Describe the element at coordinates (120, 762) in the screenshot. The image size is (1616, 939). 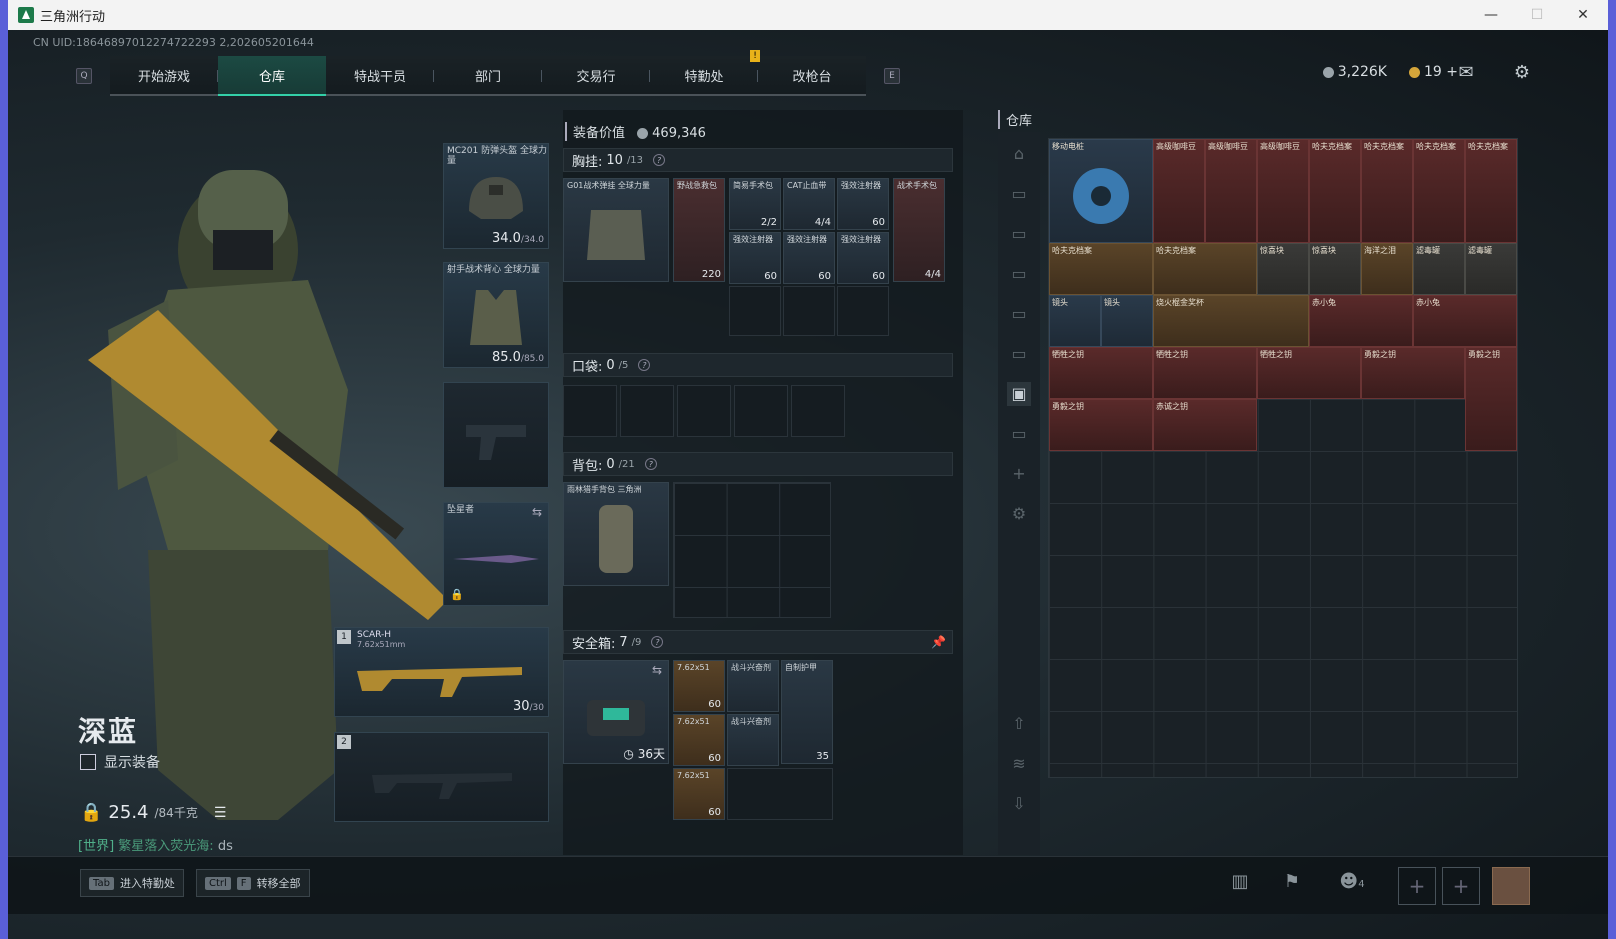
I see `show-gear-toggle: 显示装备` at that location.